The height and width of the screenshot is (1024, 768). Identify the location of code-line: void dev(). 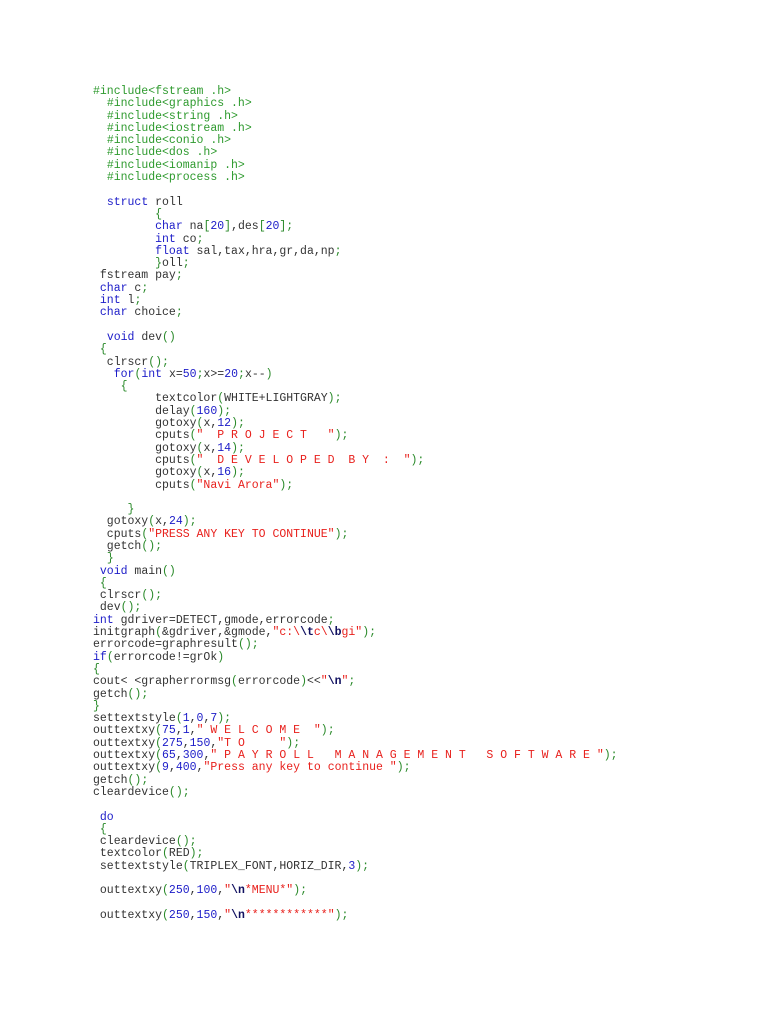
(355, 337).